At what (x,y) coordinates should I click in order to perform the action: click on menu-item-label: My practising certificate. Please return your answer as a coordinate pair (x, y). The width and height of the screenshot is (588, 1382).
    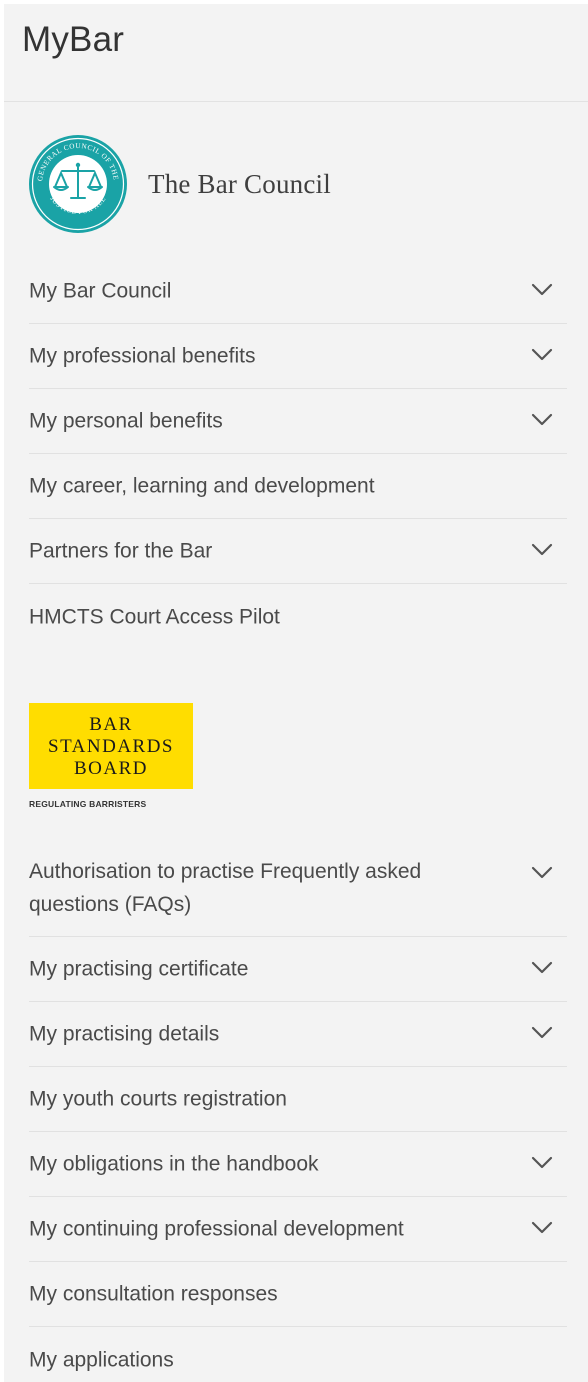
    Looking at the image, I should click on (139, 969).